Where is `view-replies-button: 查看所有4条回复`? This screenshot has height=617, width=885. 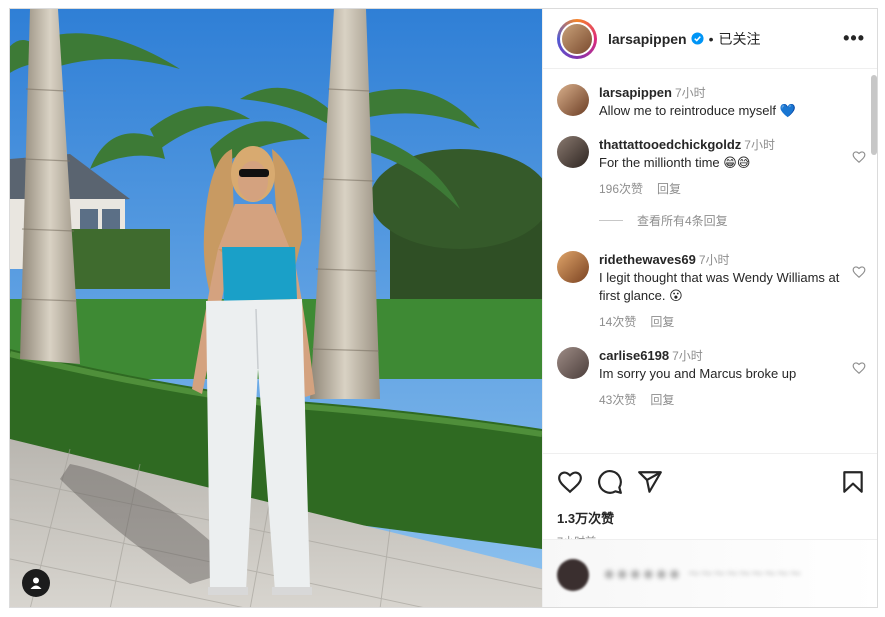
view-replies-button: 查看所有4条回复 is located at coordinates (732, 220).